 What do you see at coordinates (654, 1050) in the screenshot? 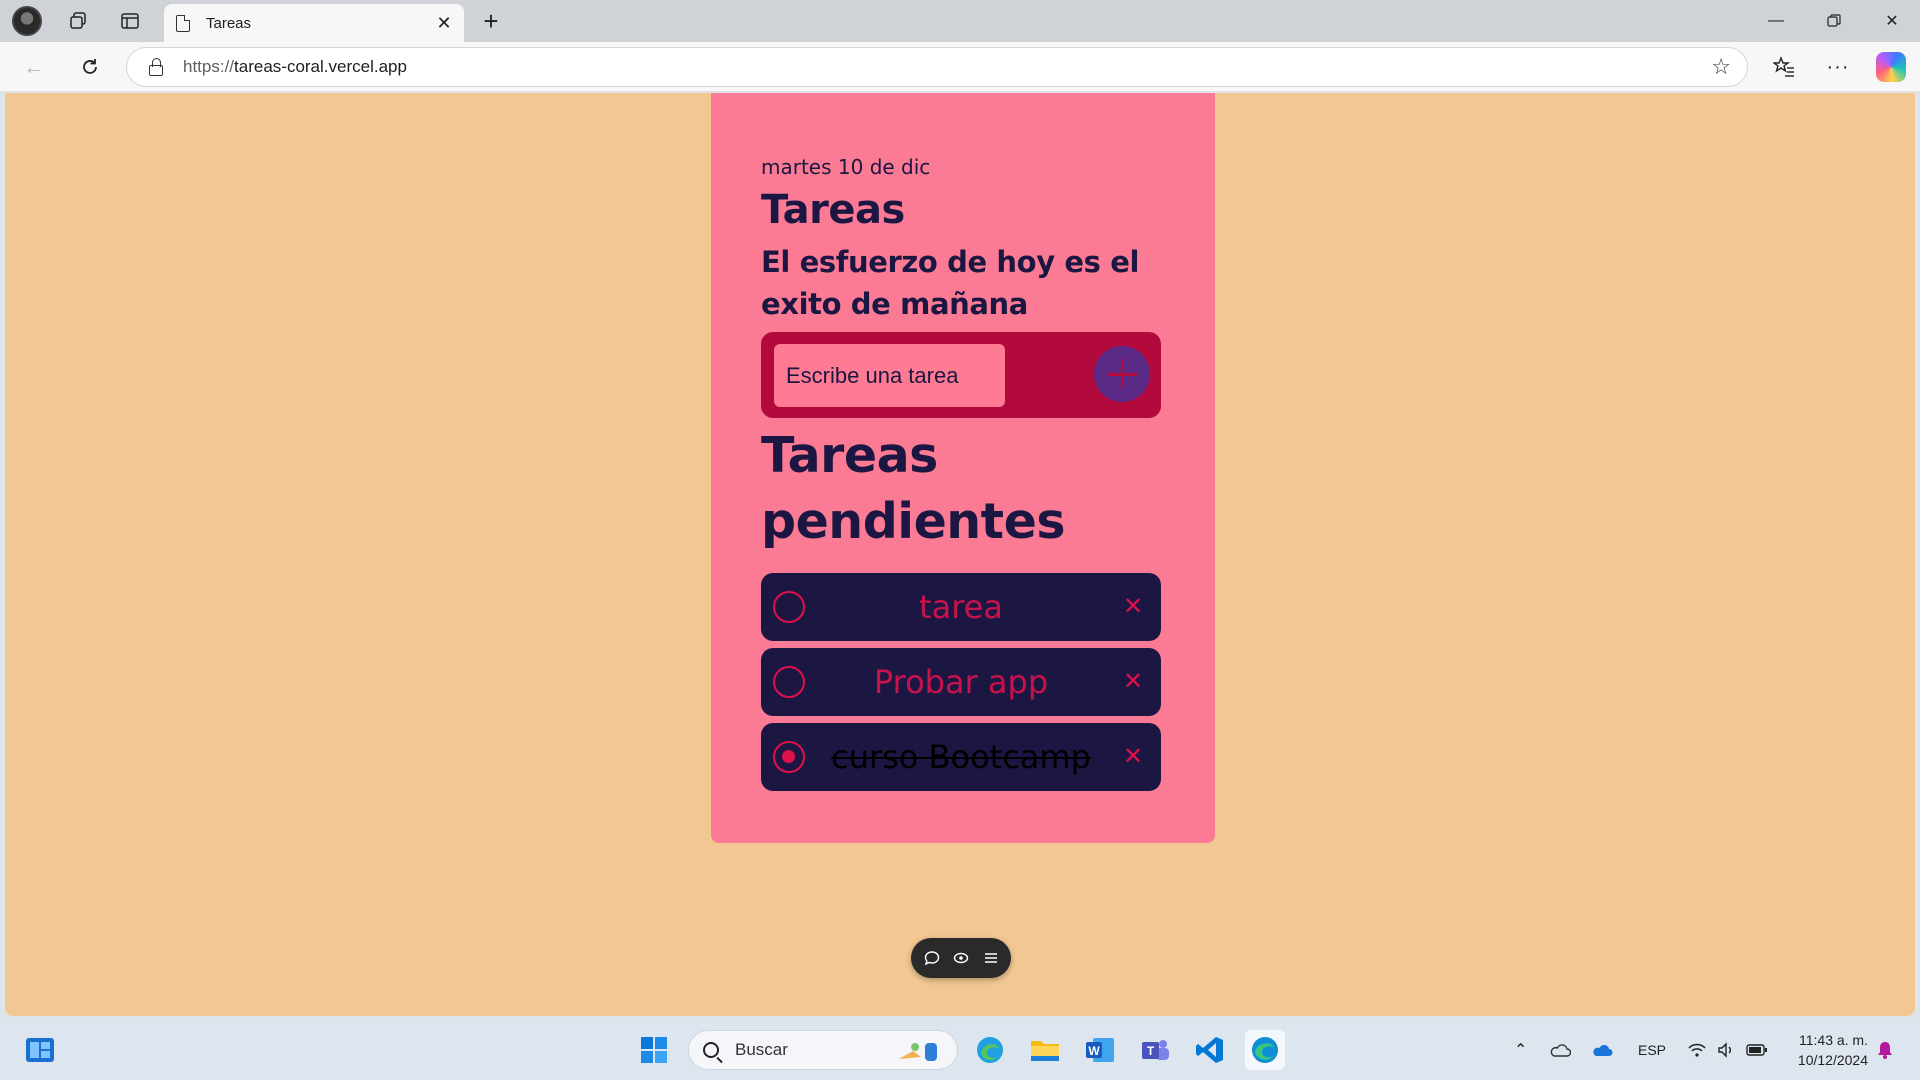
I see `start-icon` at bounding box center [654, 1050].